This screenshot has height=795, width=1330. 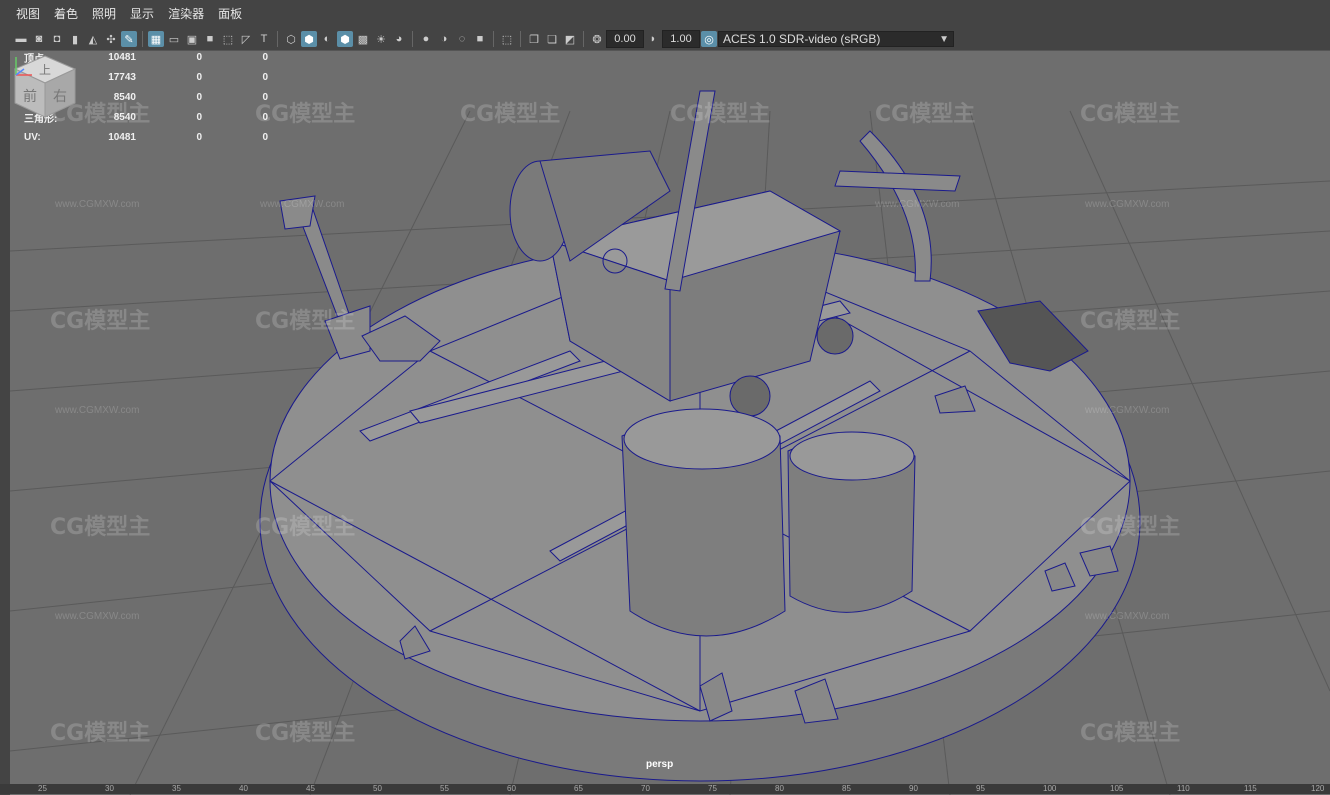 What do you see at coordinates (511, 788) in the screenshot?
I see `ruler-tick: 60` at bounding box center [511, 788].